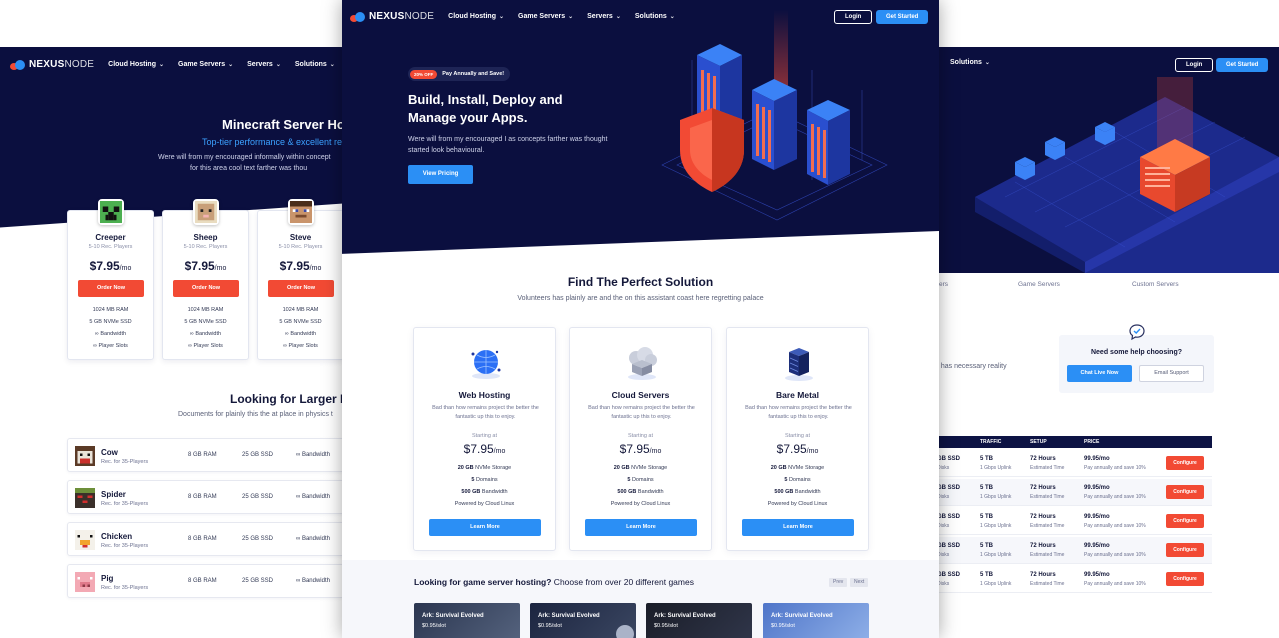 The height and width of the screenshot is (638, 1279). What do you see at coordinates (110, 322) in the screenshot?
I see `spec-ssd: 5 GB NVMe SSD` at bounding box center [110, 322].